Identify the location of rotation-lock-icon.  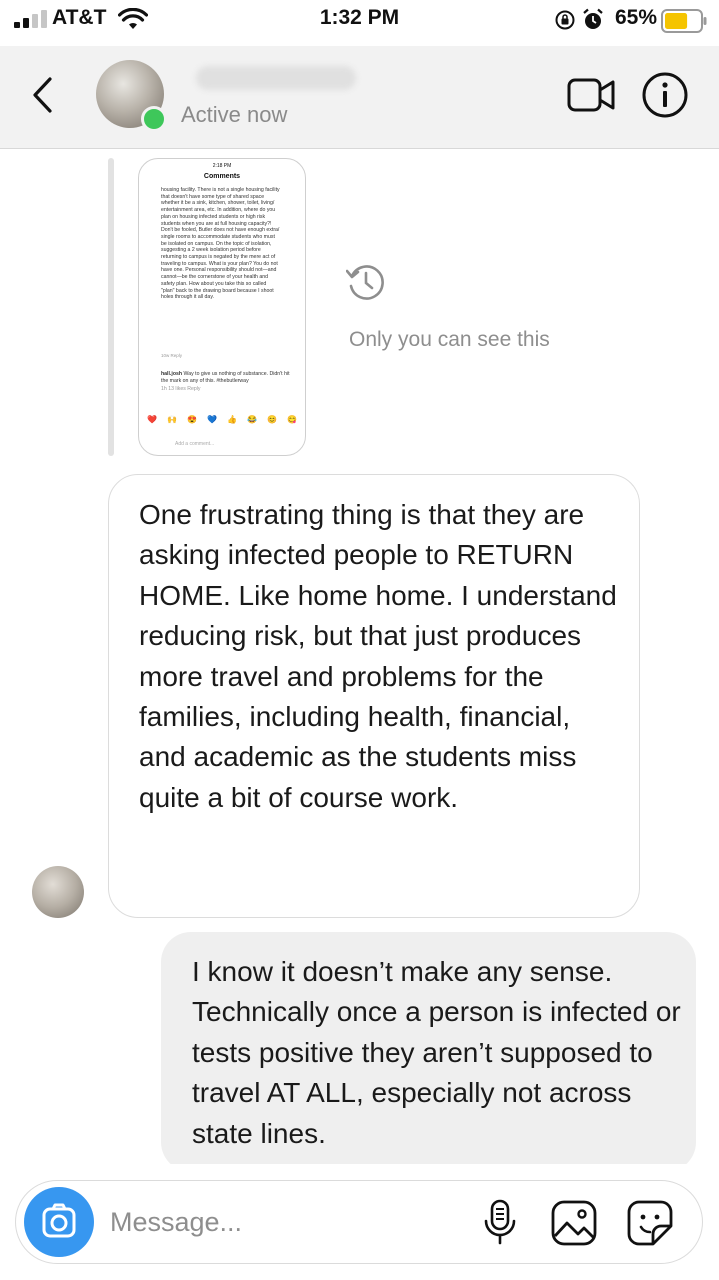
(565, 20).